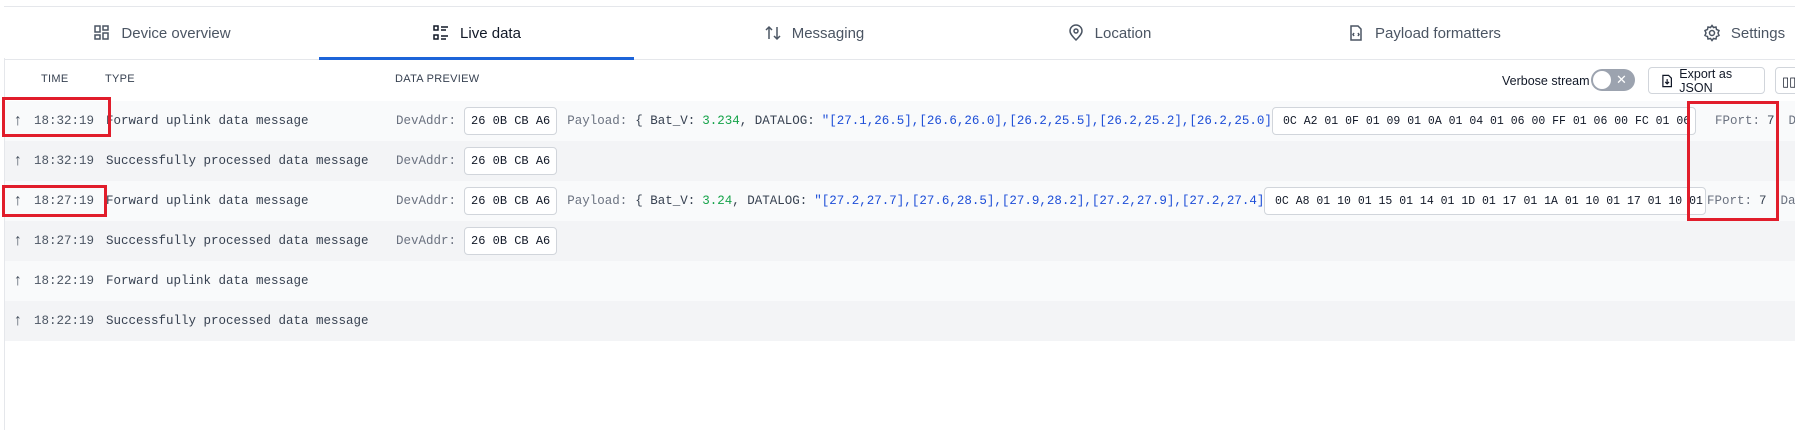 The image size is (1795, 430). I want to click on bat-value: 3.24, so click(717, 201).